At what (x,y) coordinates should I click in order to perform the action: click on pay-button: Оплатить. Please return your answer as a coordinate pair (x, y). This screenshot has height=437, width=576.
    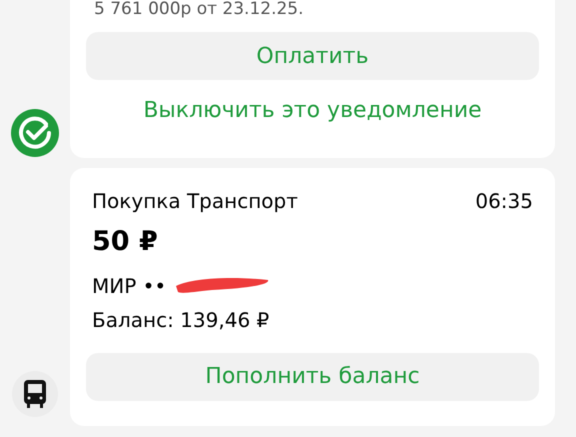
    Looking at the image, I should click on (312, 56).